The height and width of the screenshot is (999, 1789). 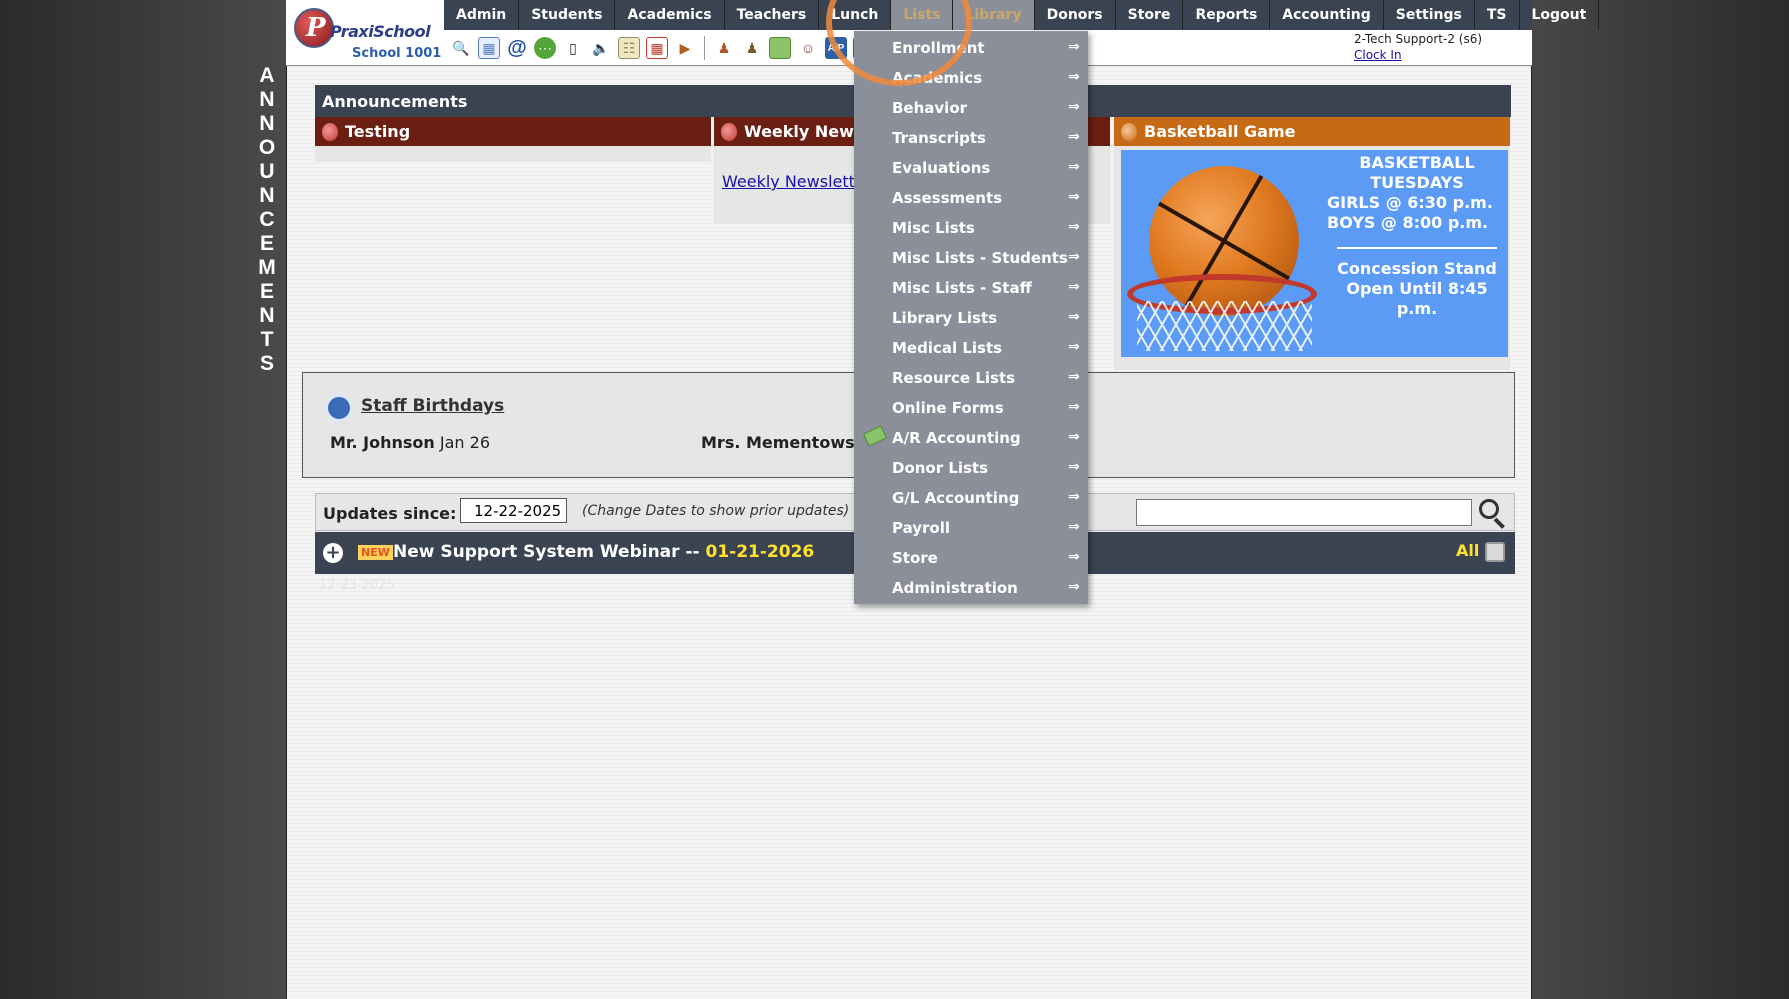 What do you see at coordinates (1418, 55) in the screenshot?
I see `clock-in-link: Clock In` at bounding box center [1418, 55].